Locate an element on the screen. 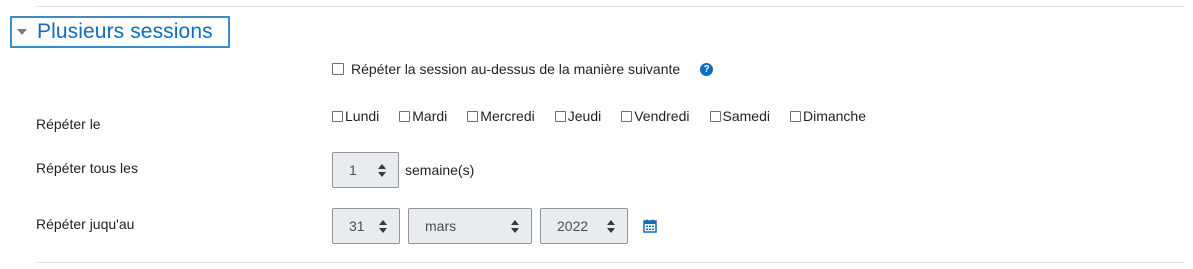 The image size is (1193, 269). until-year-select: 2022 is located at coordinates (584, 226).